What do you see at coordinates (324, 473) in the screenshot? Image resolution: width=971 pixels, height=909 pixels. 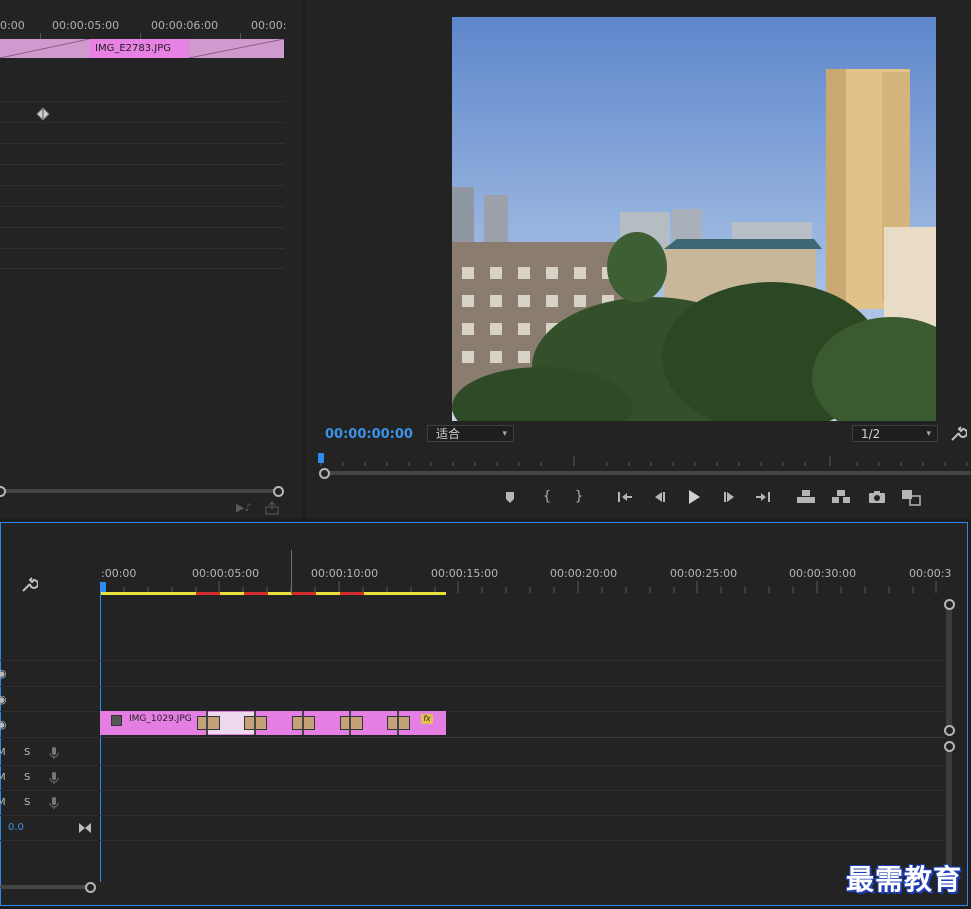 I see `scroll-handle-left` at bounding box center [324, 473].